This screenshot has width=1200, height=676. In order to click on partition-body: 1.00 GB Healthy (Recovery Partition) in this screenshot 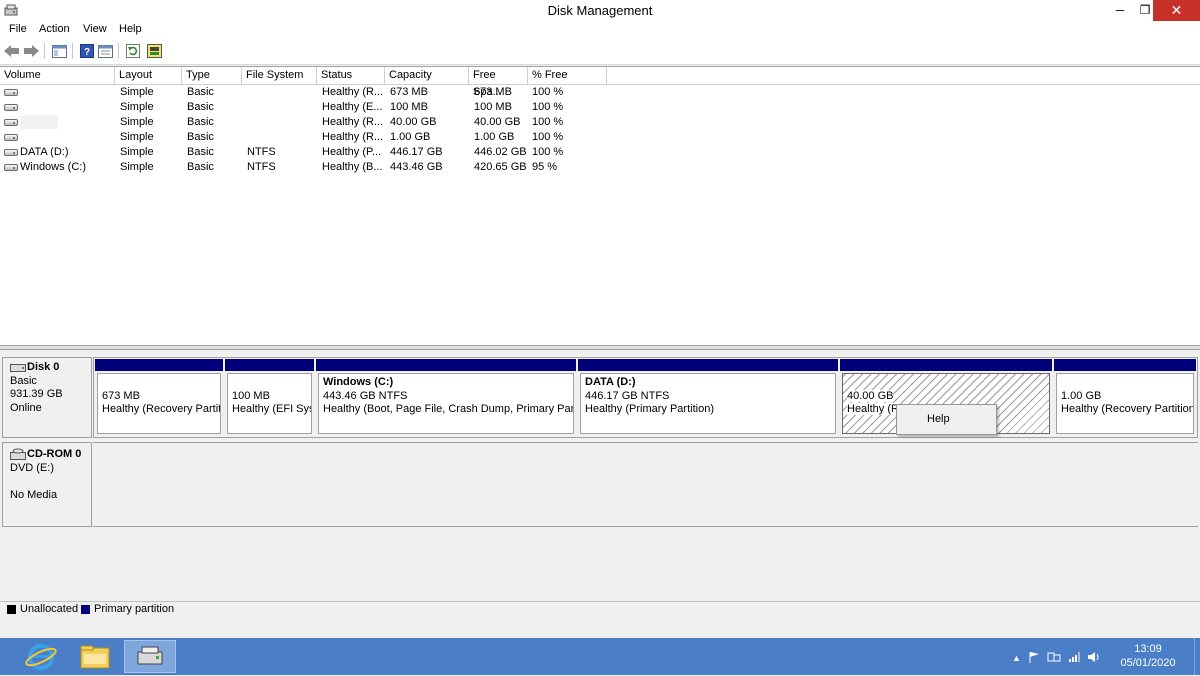, I will do `click(1125, 403)`.